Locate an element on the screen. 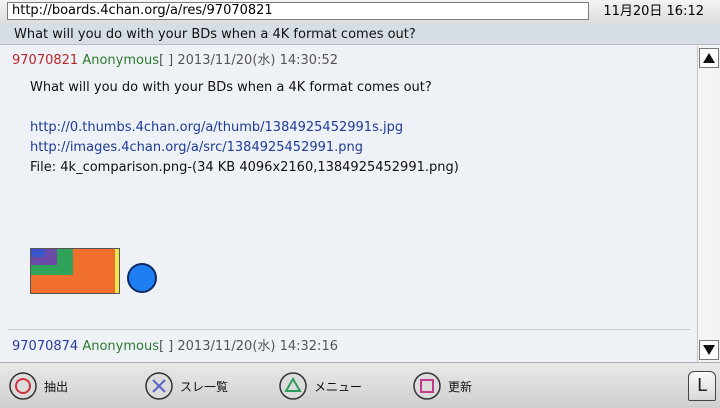 This screenshot has height=408, width=720. post-date: 2013/11/20(水) 14:30:52 is located at coordinates (257, 60).